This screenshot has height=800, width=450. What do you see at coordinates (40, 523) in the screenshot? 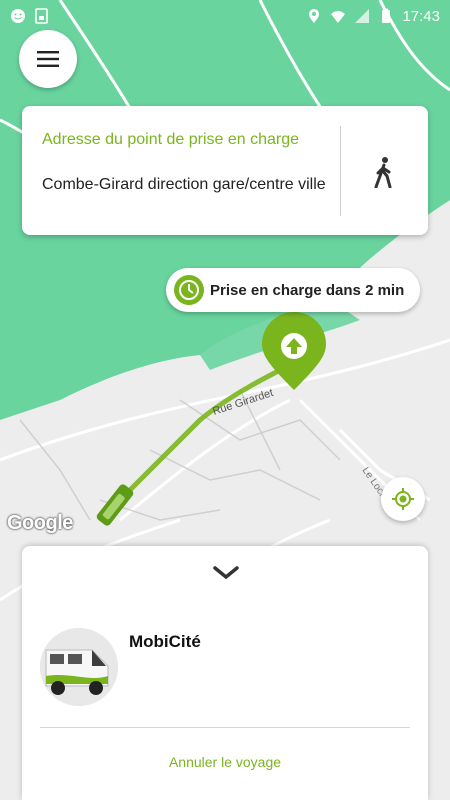
I see `google-attribution: Google` at bounding box center [40, 523].